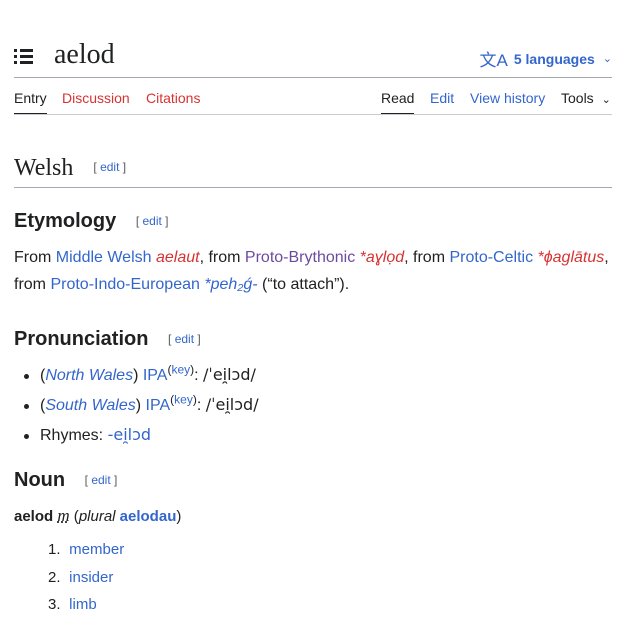 This screenshot has height=626, width=627. Describe the element at coordinates (32, 284) in the screenshot. I see `text: from` at that location.